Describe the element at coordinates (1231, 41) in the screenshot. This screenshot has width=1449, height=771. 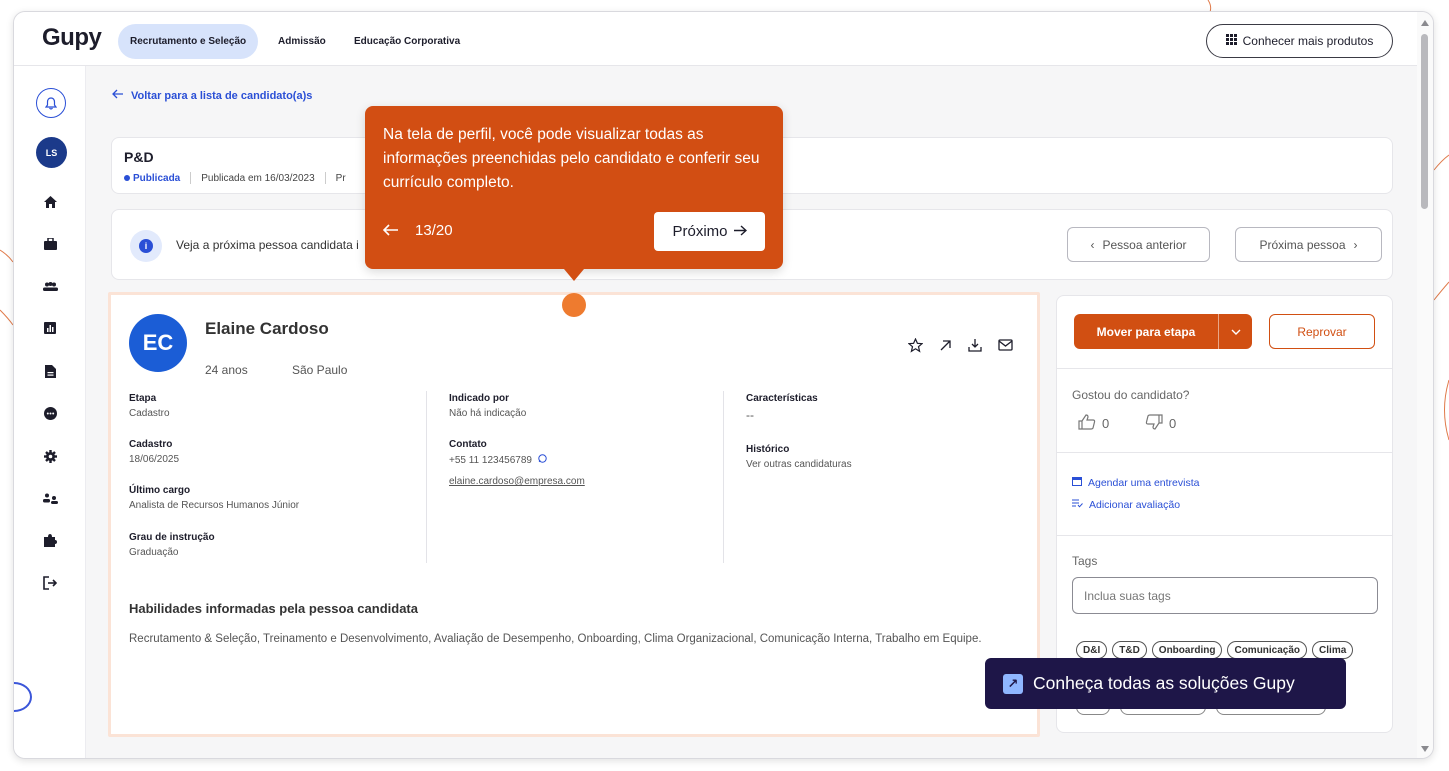
I see `grid-icon` at that location.